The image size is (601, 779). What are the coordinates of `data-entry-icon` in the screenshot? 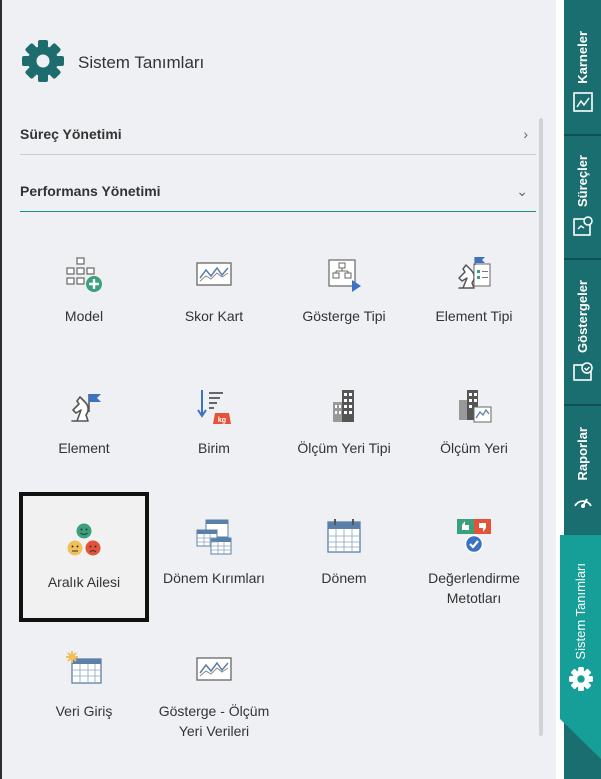 It's located at (84, 667).